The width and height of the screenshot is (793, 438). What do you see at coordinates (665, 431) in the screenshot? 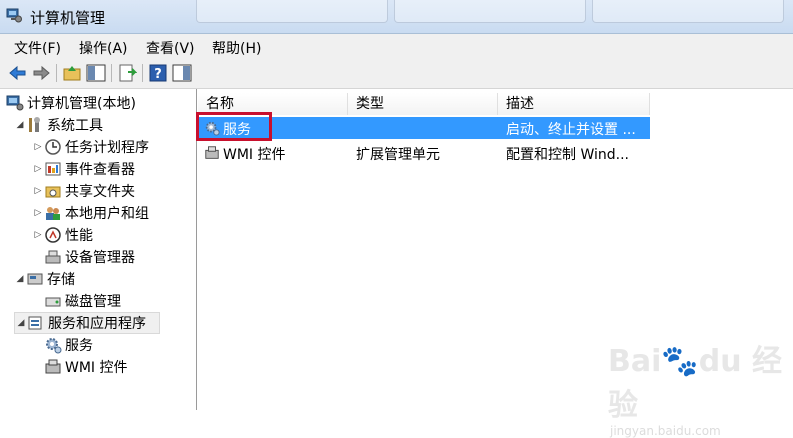
I see `watermark-url: jingyan.baidu.com` at bounding box center [665, 431].